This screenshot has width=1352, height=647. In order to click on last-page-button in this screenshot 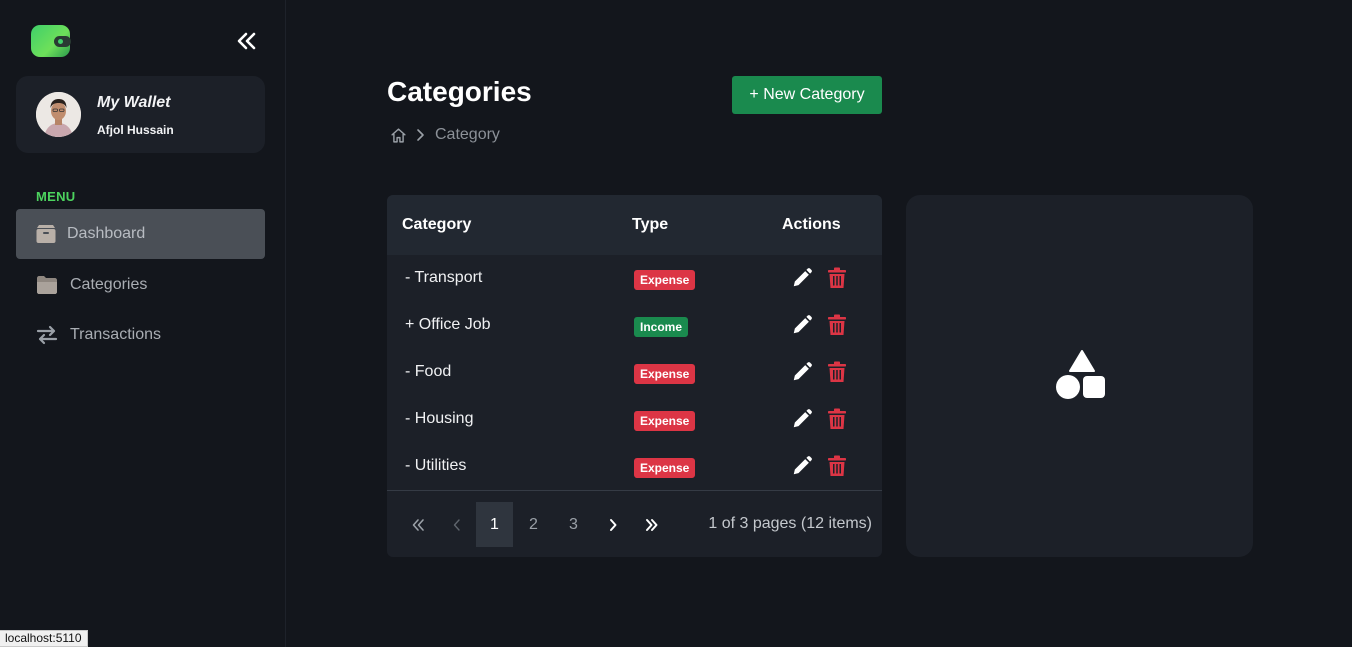, I will do `click(651, 524)`.